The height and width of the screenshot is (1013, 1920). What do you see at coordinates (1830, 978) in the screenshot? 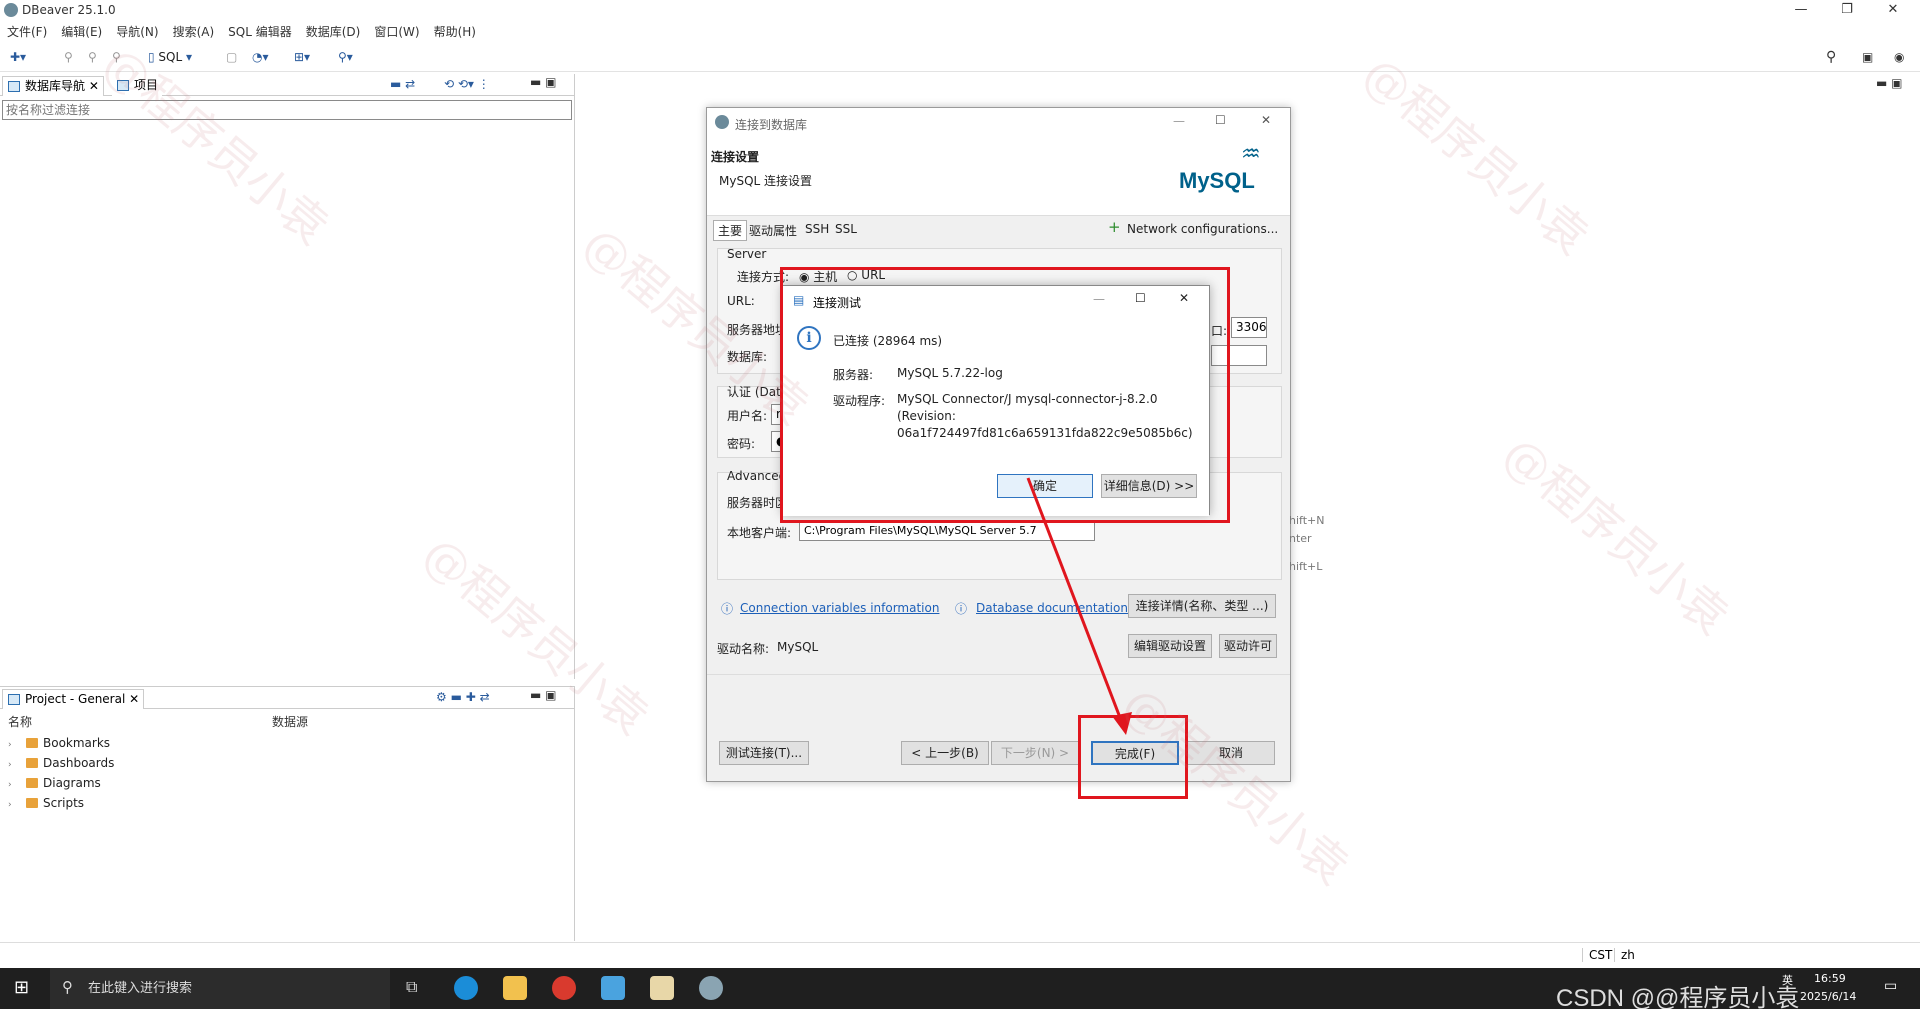
I see `taskbar-time: 16:59` at bounding box center [1830, 978].